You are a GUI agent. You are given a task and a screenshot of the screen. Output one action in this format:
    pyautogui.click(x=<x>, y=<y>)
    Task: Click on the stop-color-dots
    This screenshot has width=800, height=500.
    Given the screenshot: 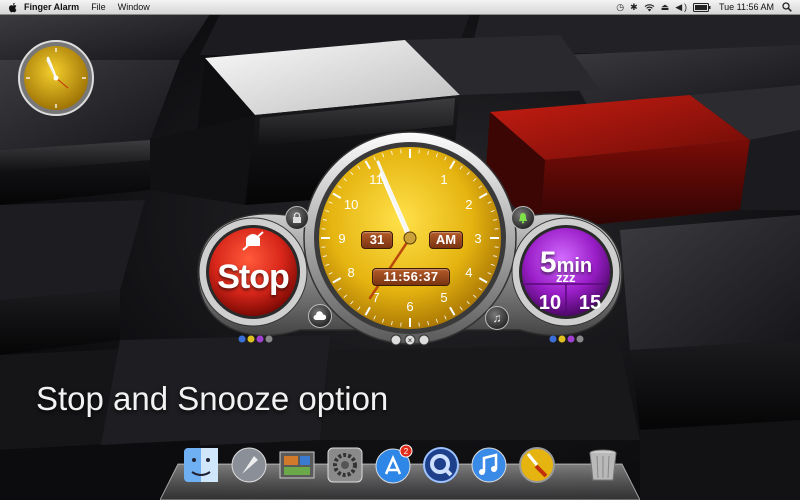 What is the action you would take?
    pyautogui.click(x=255, y=339)
    